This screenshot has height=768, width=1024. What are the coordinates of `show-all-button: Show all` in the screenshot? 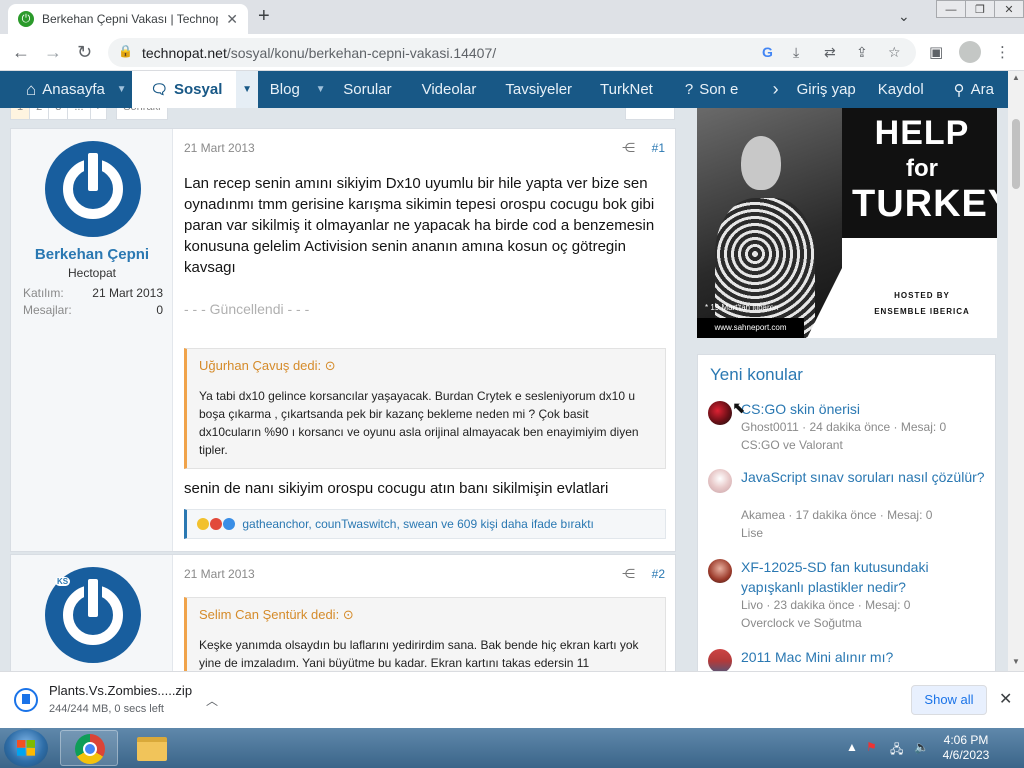 It's located at (949, 700).